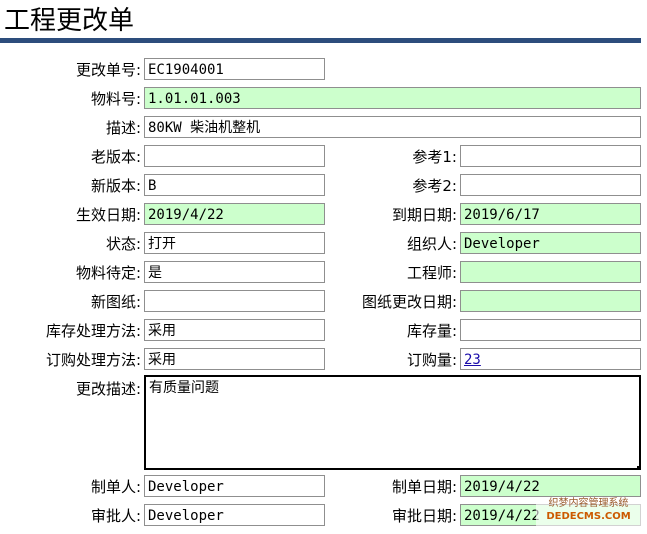  Describe the element at coordinates (234, 185) in the screenshot. I see `new-version-field: B` at that location.